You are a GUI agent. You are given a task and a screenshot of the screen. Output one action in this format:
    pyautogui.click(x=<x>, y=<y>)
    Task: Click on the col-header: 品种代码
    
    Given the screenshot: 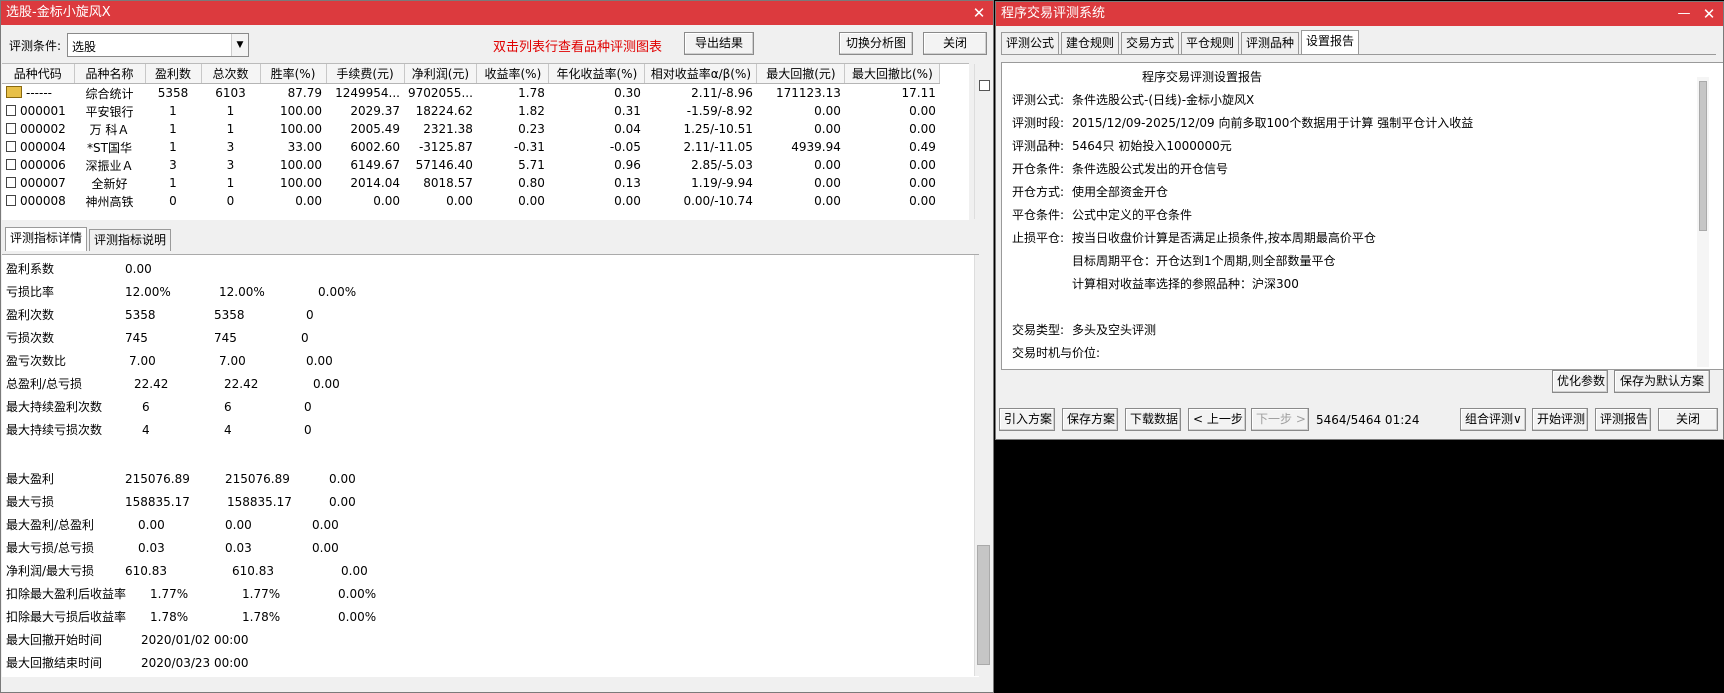 What is the action you would take?
    pyautogui.click(x=38, y=74)
    